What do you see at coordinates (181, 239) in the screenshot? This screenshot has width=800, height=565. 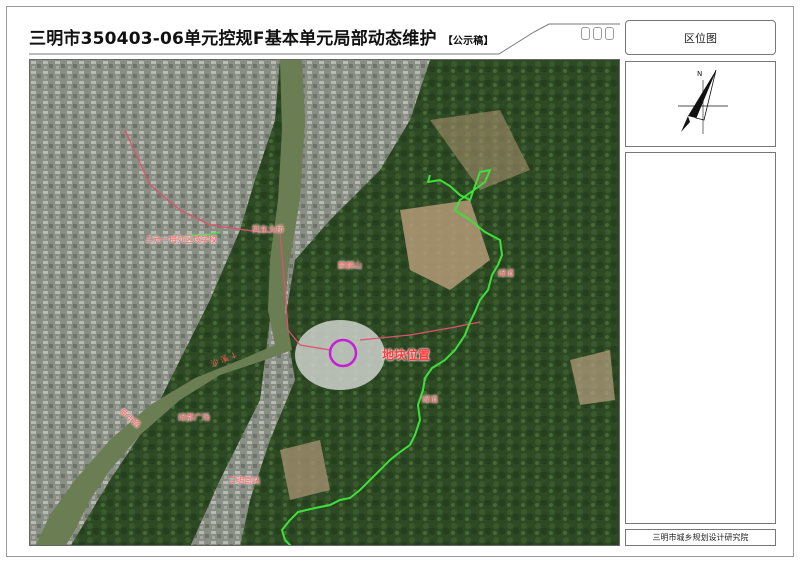 I see `label-north-school: 三元一梅列区域学校` at bounding box center [181, 239].